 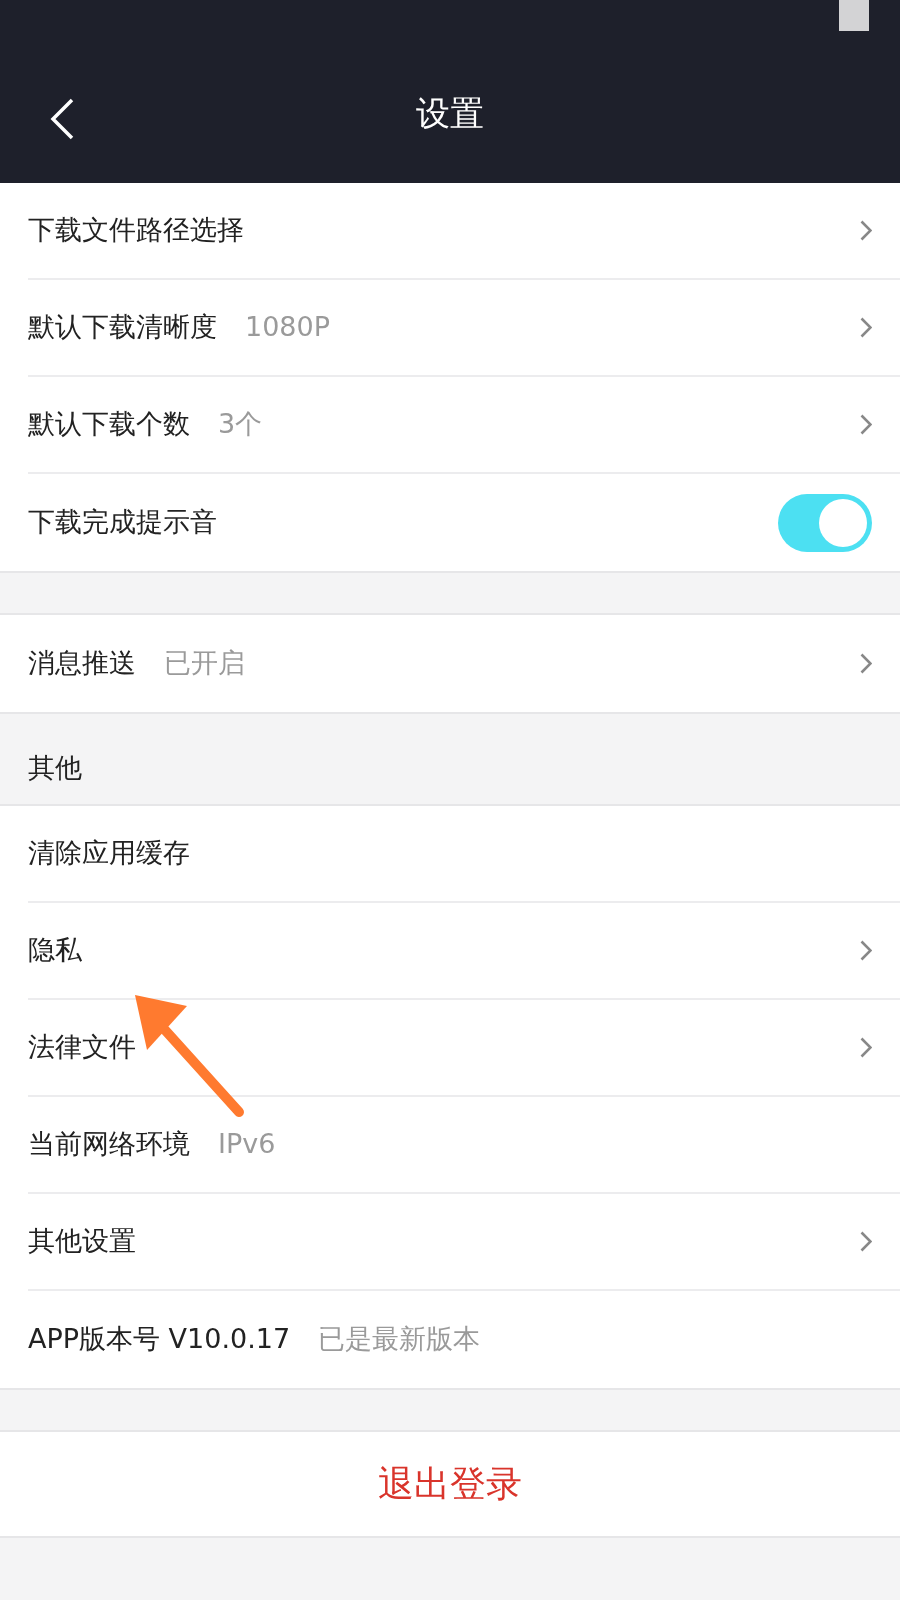 What do you see at coordinates (464, 854) in the screenshot?
I see `settings-row: 清除应用缓存` at bounding box center [464, 854].